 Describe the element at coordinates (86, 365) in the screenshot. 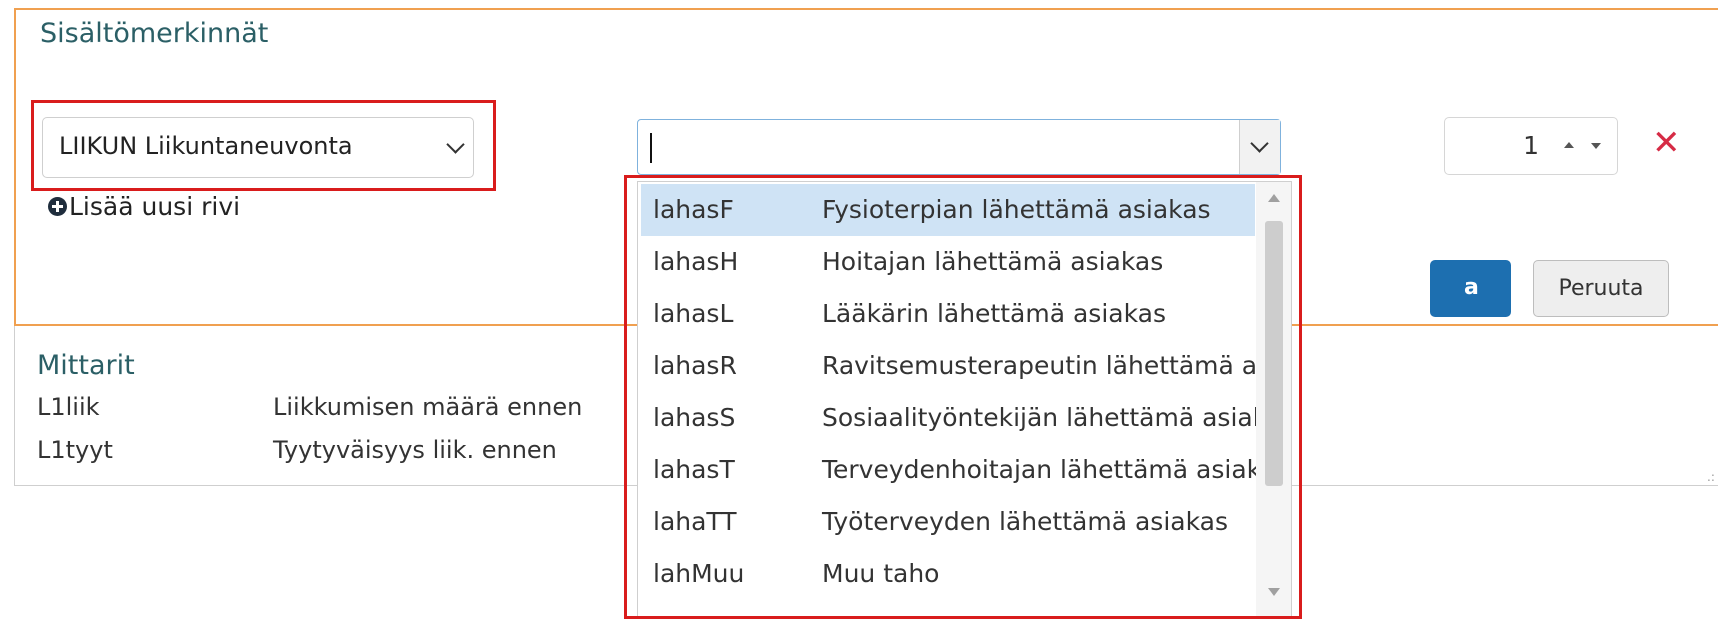

I see `mittarit-title: Mittarit` at that location.